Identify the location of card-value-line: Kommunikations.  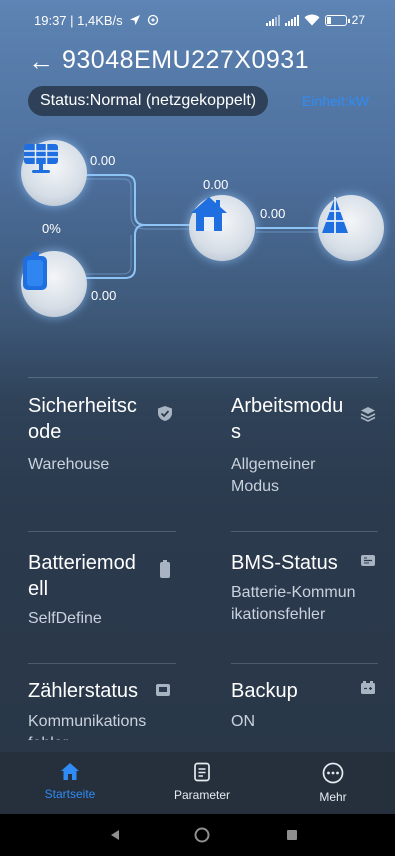
(87, 721).